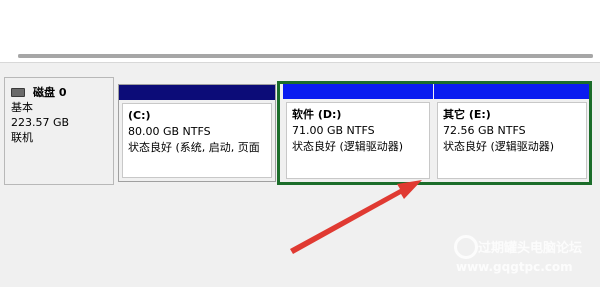 This screenshot has height=287, width=600. What do you see at coordinates (50, 92) in the screenshot?
I see `disk-name: 磁盘 0` at bounding box center [50, 92].